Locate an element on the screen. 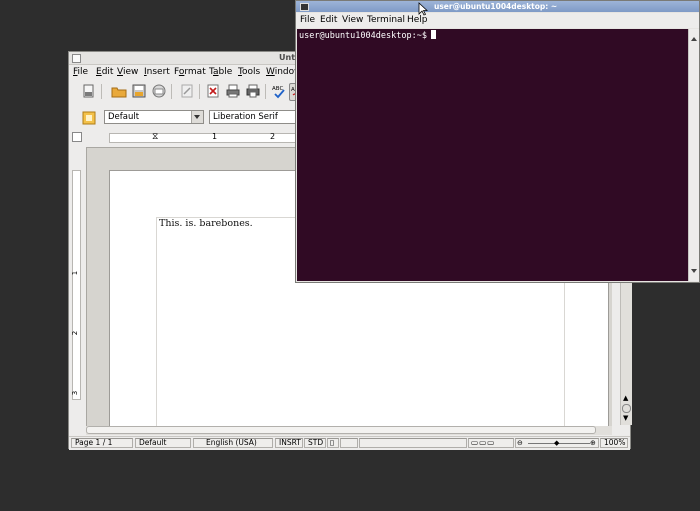 Image resolution: width=700 pixels, height=511 pixels. text-cursor is located at coordinates (433, 34).